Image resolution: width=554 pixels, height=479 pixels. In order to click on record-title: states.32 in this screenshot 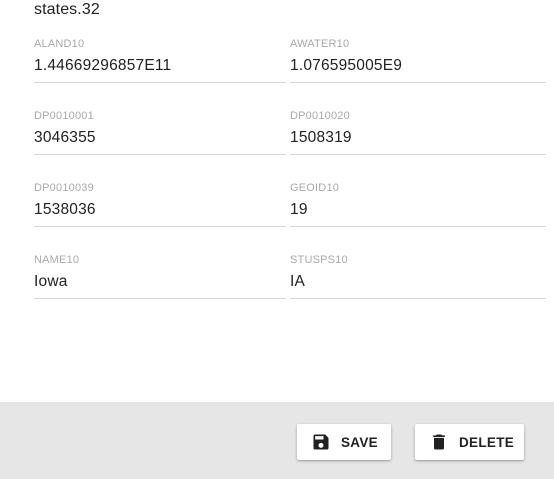, I will do `click(67, 9)`.